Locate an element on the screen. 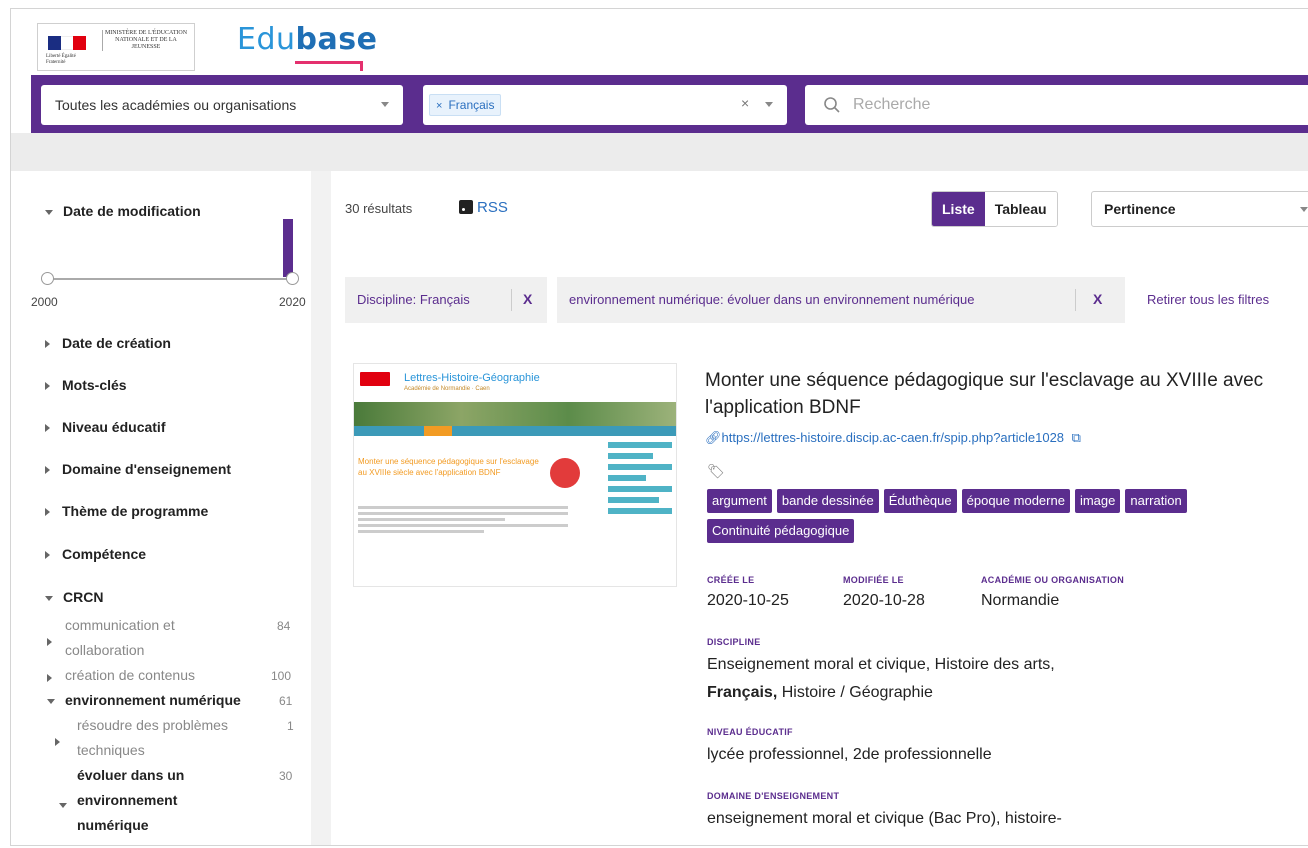 The image size is (1308, 848). rss-link: RSS is located at coordinates (483, 207).